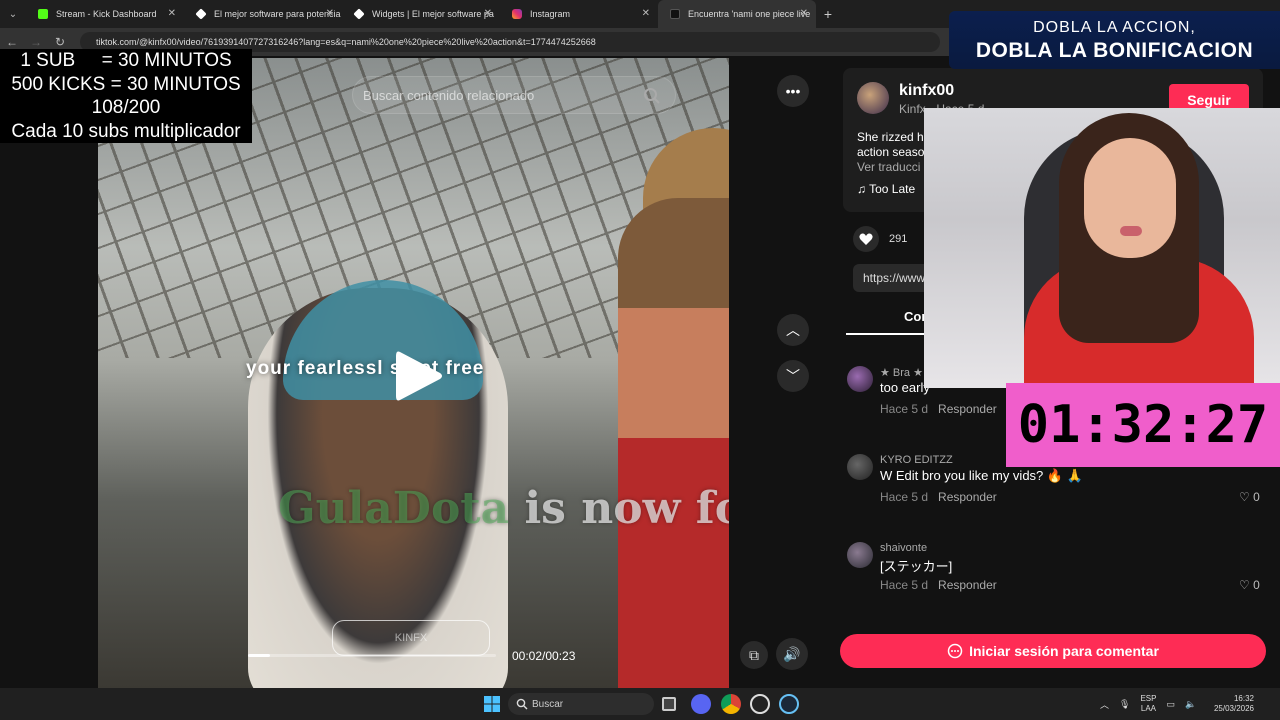  I want to click on back-arrow-icon: ←, so click(12, 42).